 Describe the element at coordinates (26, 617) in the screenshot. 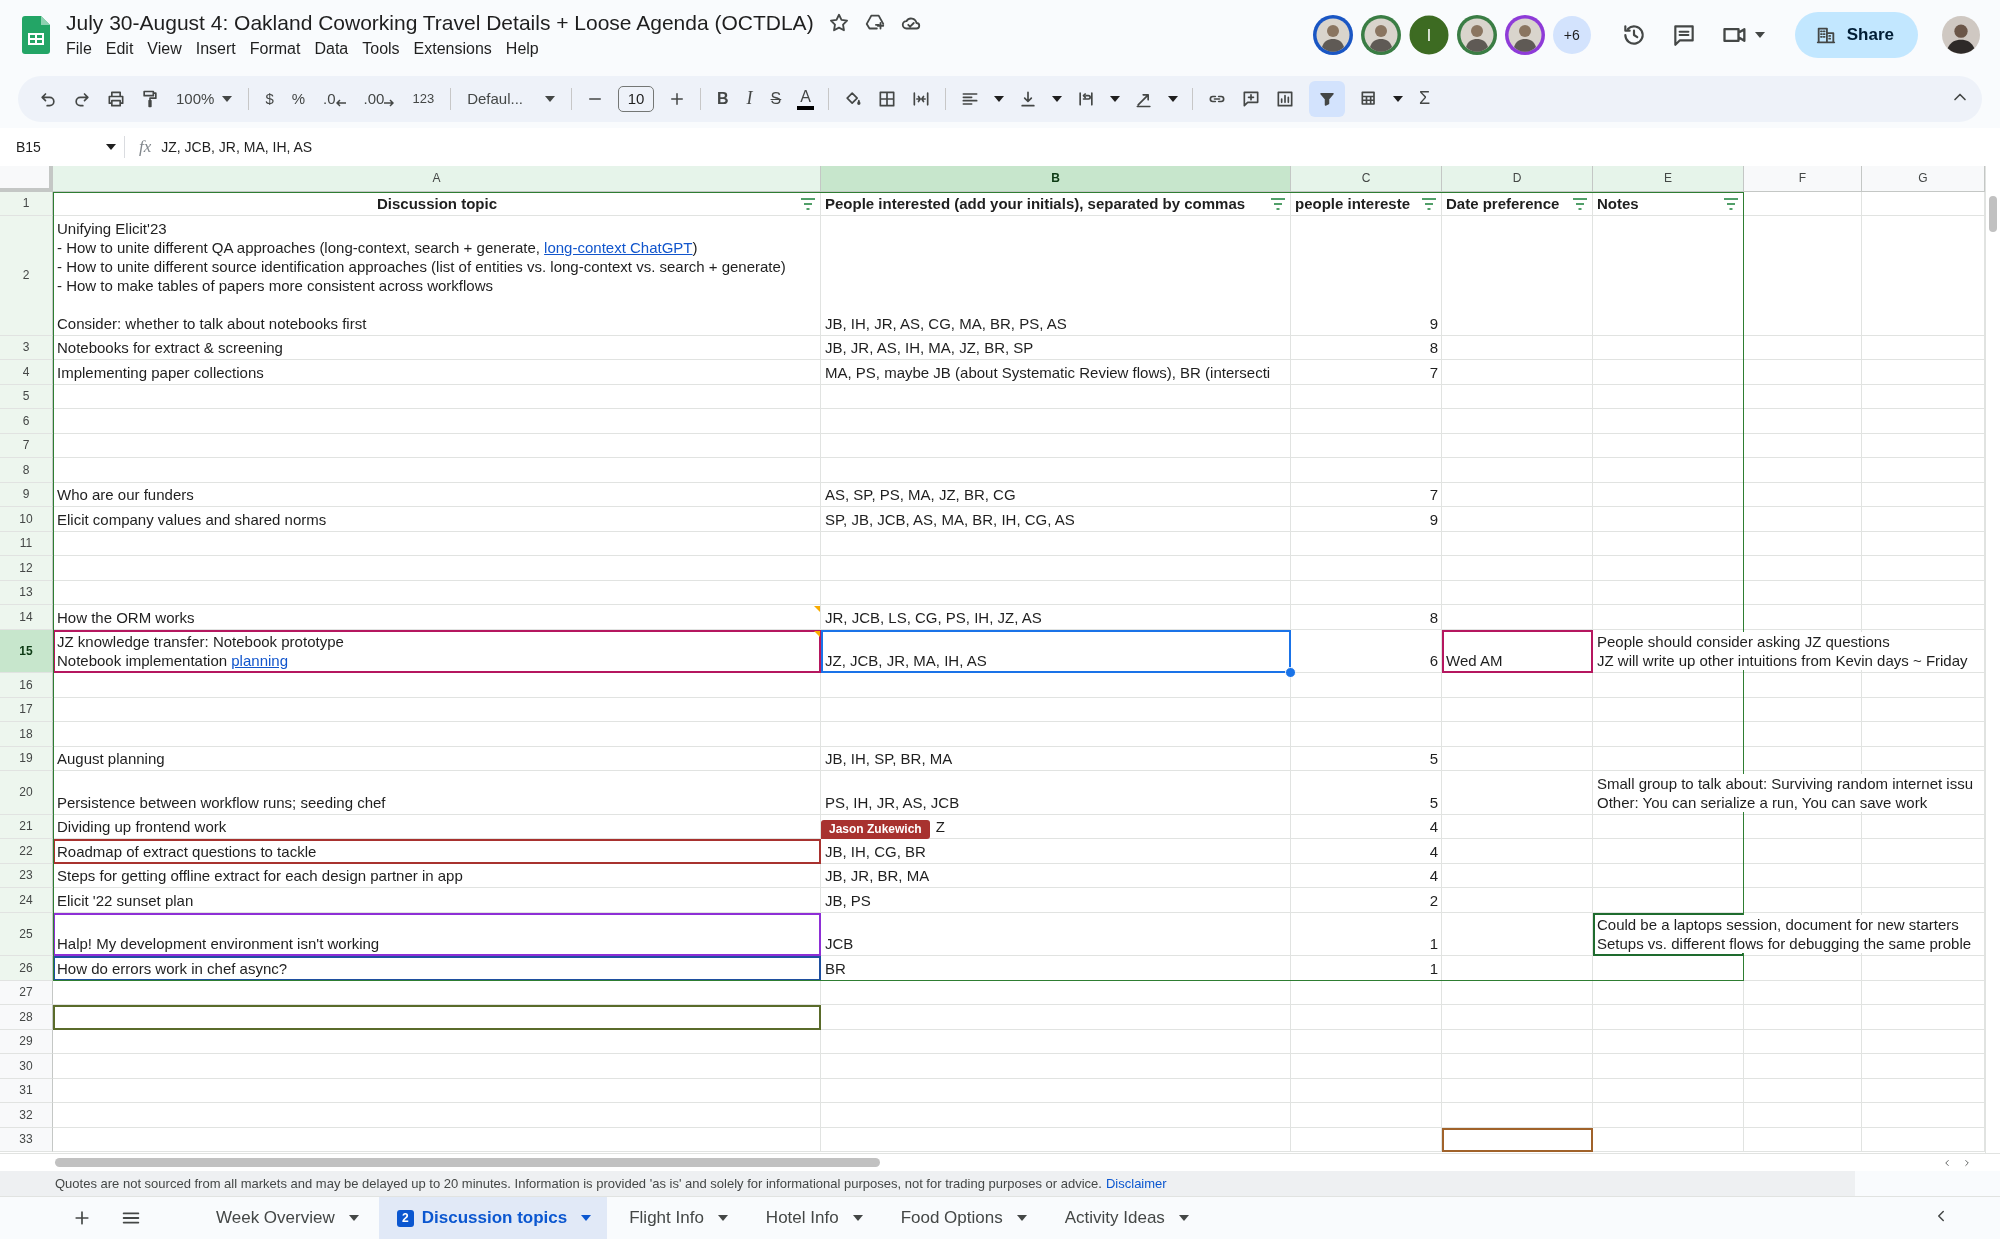

I see `row-number: 14` at that location.